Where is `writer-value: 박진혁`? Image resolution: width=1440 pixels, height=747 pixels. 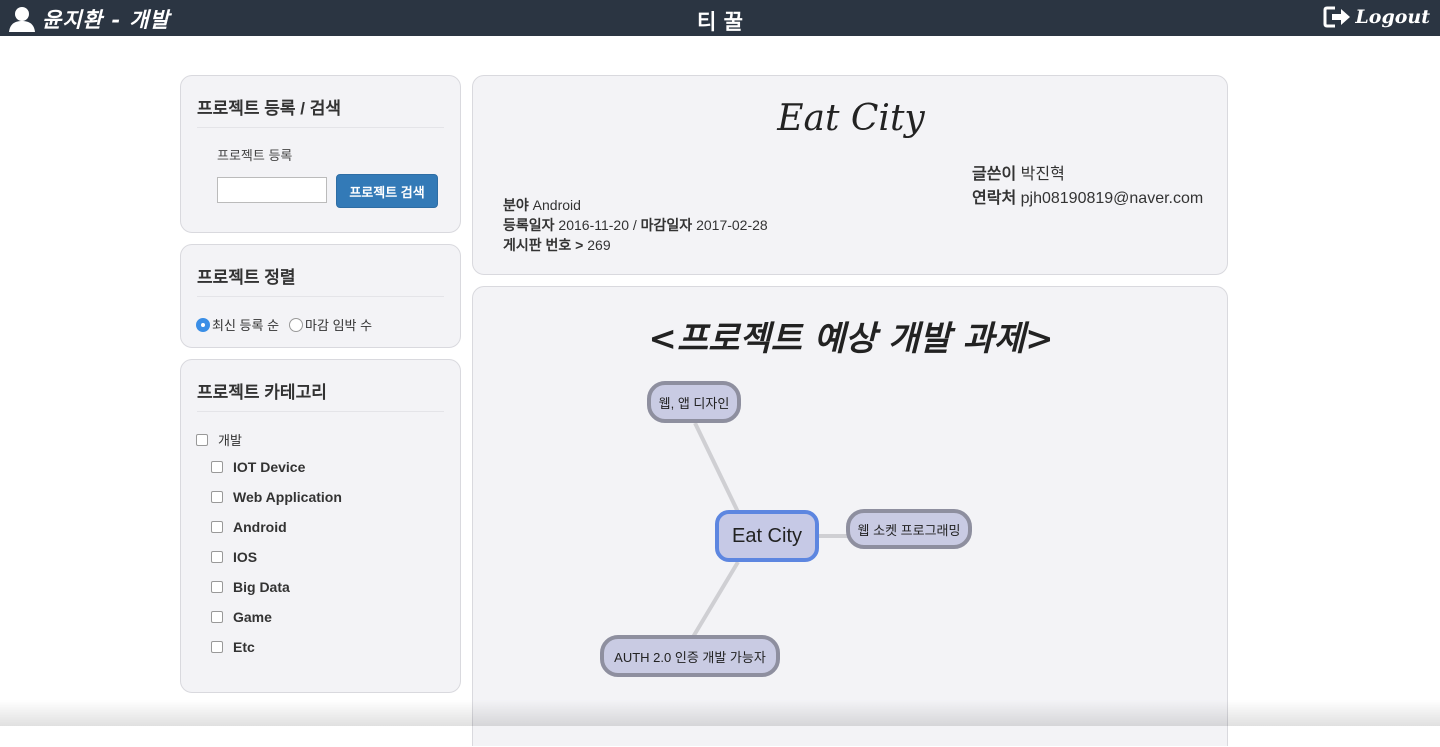
writer-value: 박진혁 is located at coordinates (1042, 174).